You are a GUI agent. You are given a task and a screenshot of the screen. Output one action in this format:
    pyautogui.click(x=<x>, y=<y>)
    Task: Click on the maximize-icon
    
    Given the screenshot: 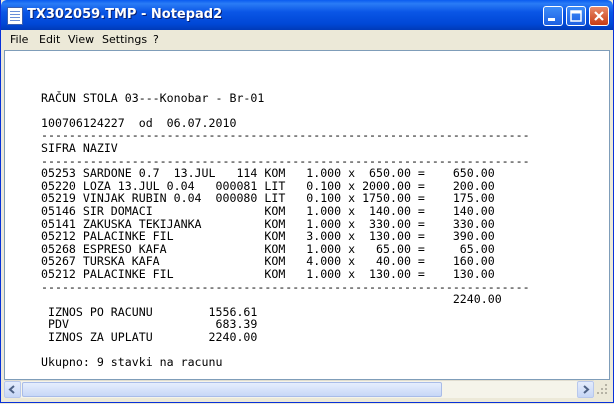 What is the action you would take?
    pyautogui.click(x=576, y=16)
    